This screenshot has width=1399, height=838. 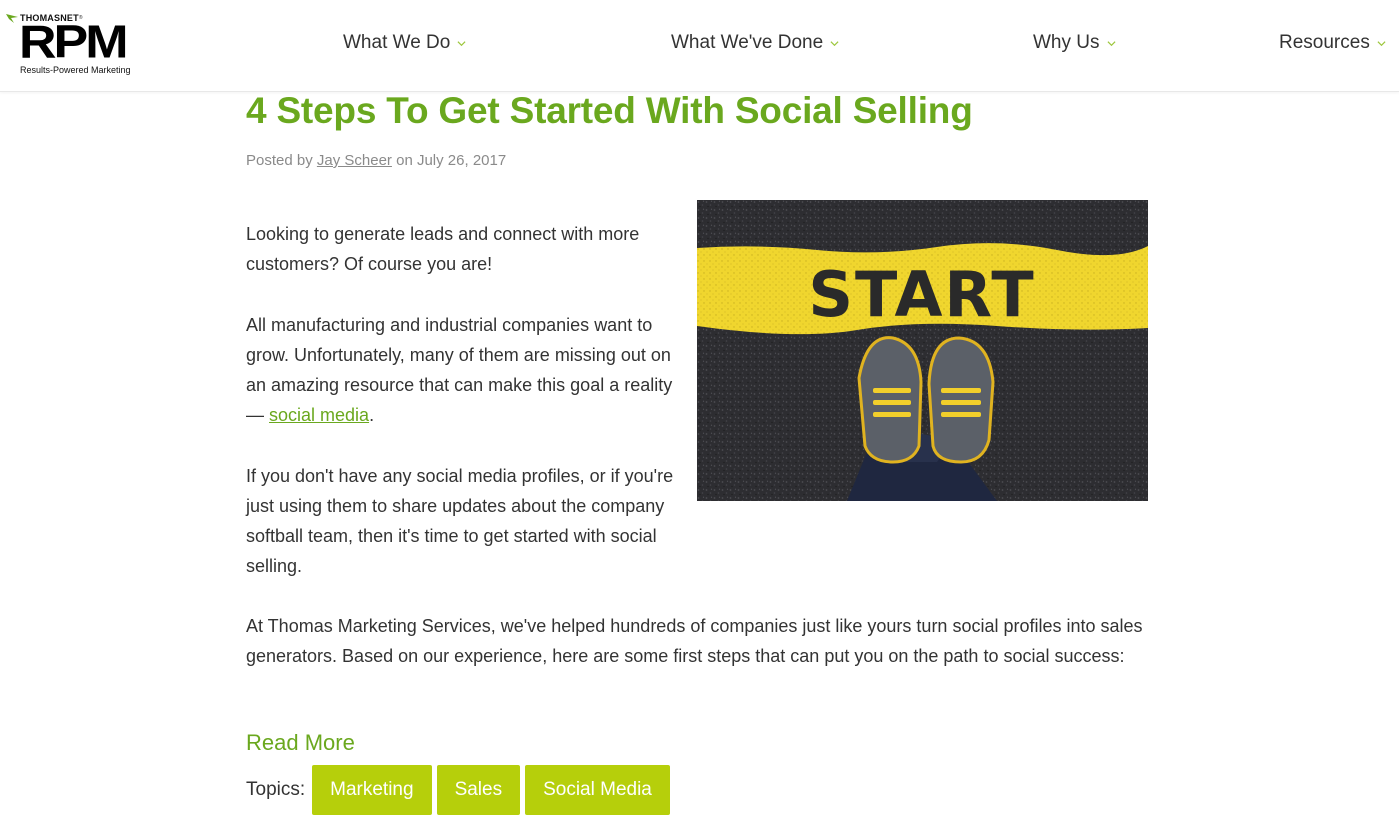 I want to click on nav-why-us: Why Us, so click(x=1074, y=43).